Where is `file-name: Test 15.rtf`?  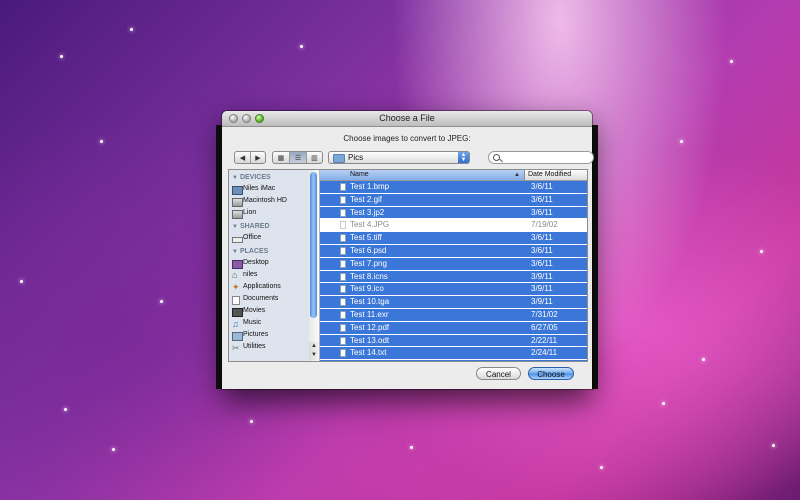 file-name: Test 15.rtf is located at coordinates (367, 360).